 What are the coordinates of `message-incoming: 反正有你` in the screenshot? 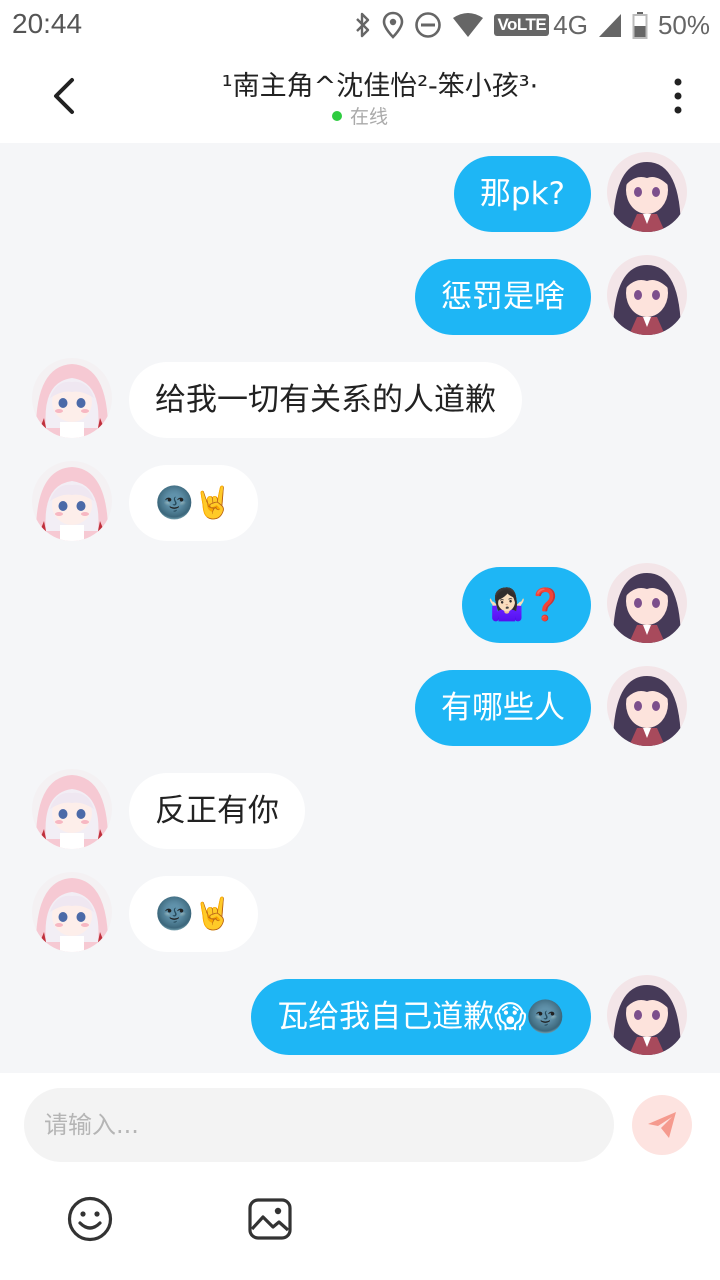 It's located at (360, 809).